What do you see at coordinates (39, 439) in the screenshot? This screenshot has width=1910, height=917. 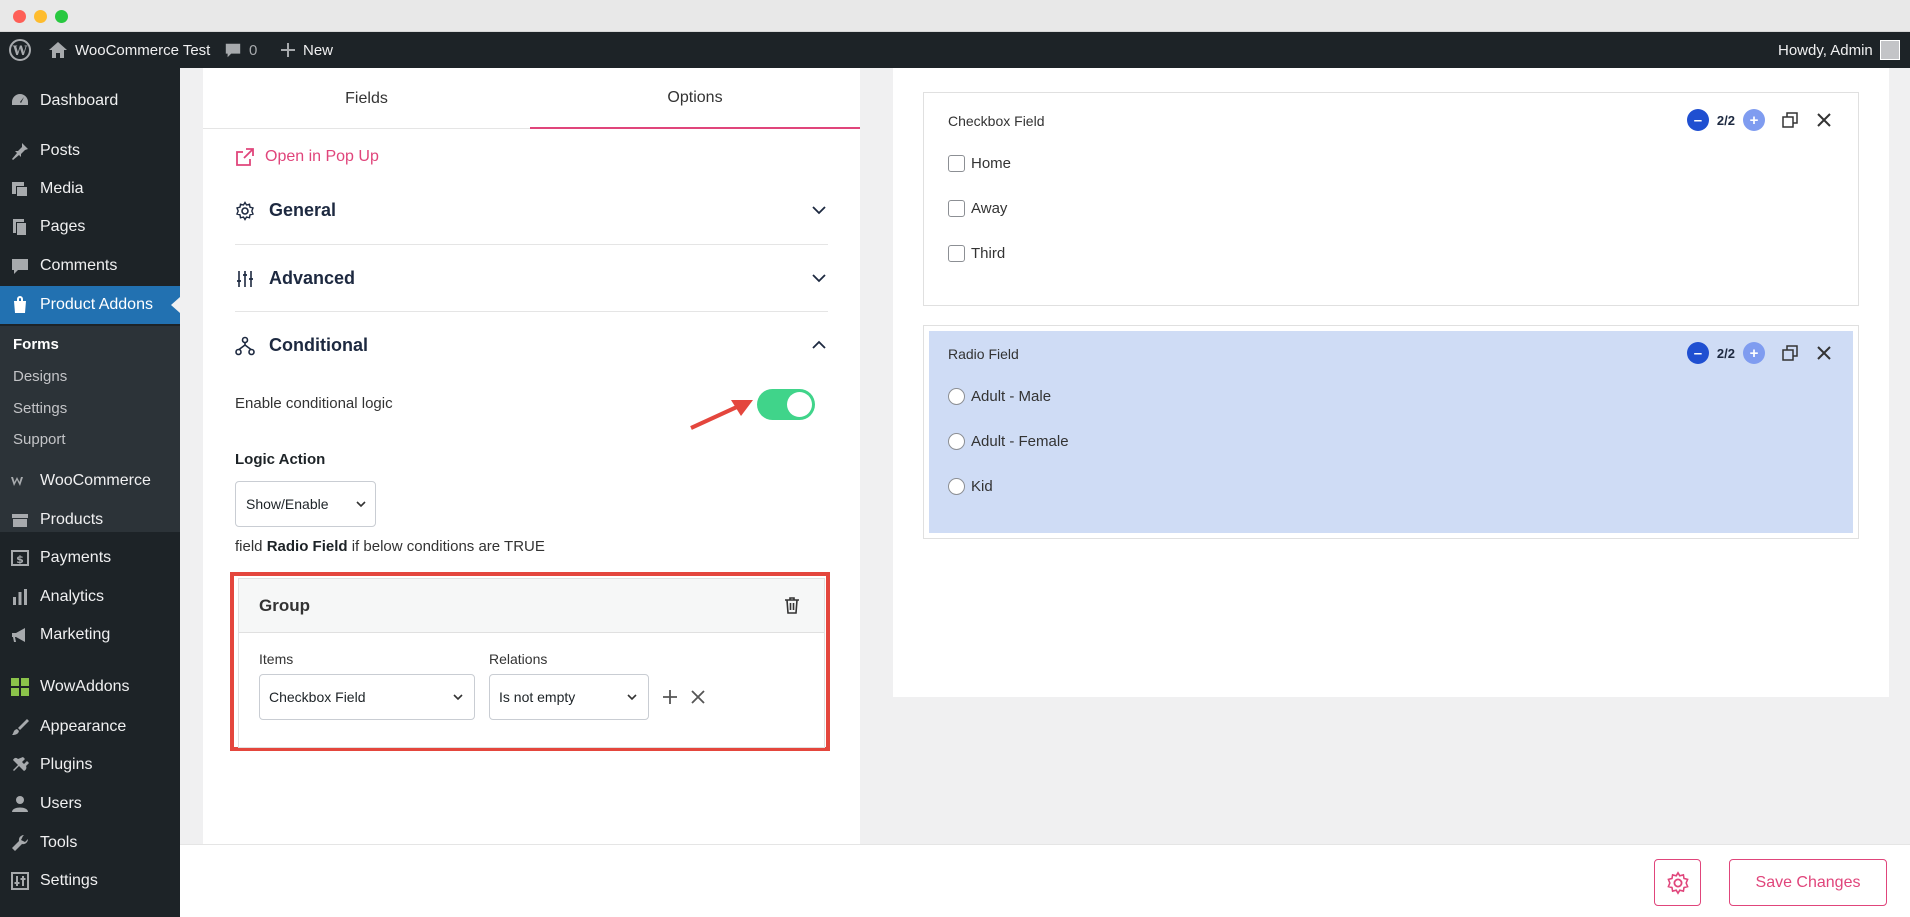 I see `submenu-item-support: Support` at bounding box center [39, 439].